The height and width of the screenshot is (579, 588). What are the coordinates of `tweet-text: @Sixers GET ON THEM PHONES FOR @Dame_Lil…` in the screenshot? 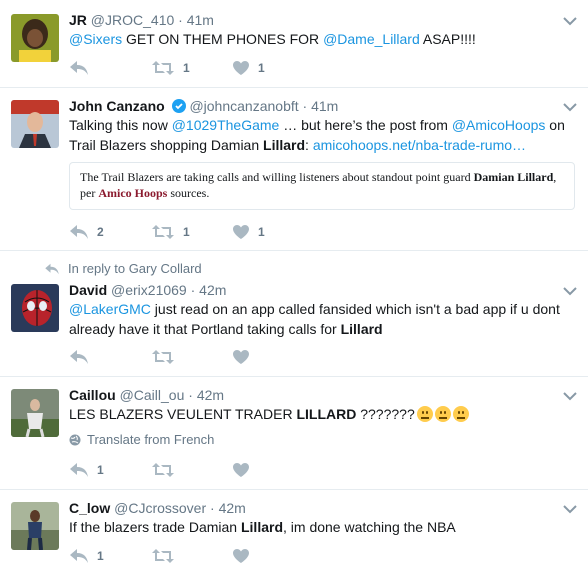 It's located at (272, 39).